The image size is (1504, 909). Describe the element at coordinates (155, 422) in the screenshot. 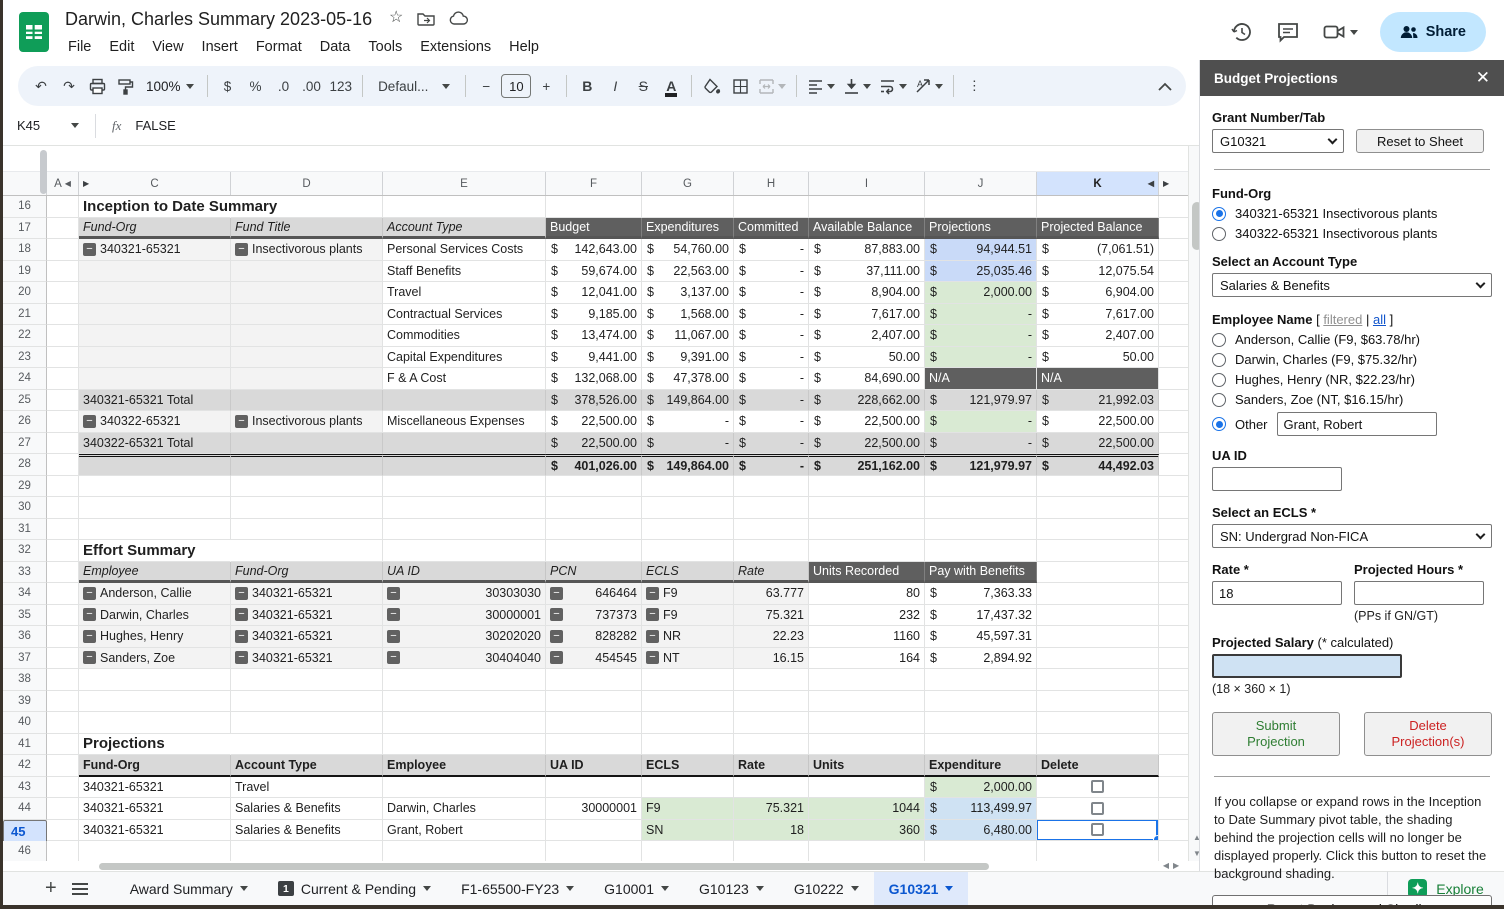

I see `cell-C26: −340322-65321` at that location.